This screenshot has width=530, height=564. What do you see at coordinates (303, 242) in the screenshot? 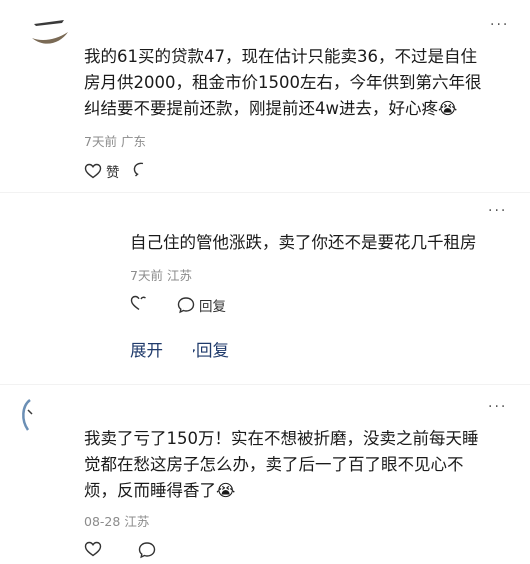
I see `comment-text: 自己住的管他涨跌，卖了你还不是要花几千租房` at bounding box center [303, 242].